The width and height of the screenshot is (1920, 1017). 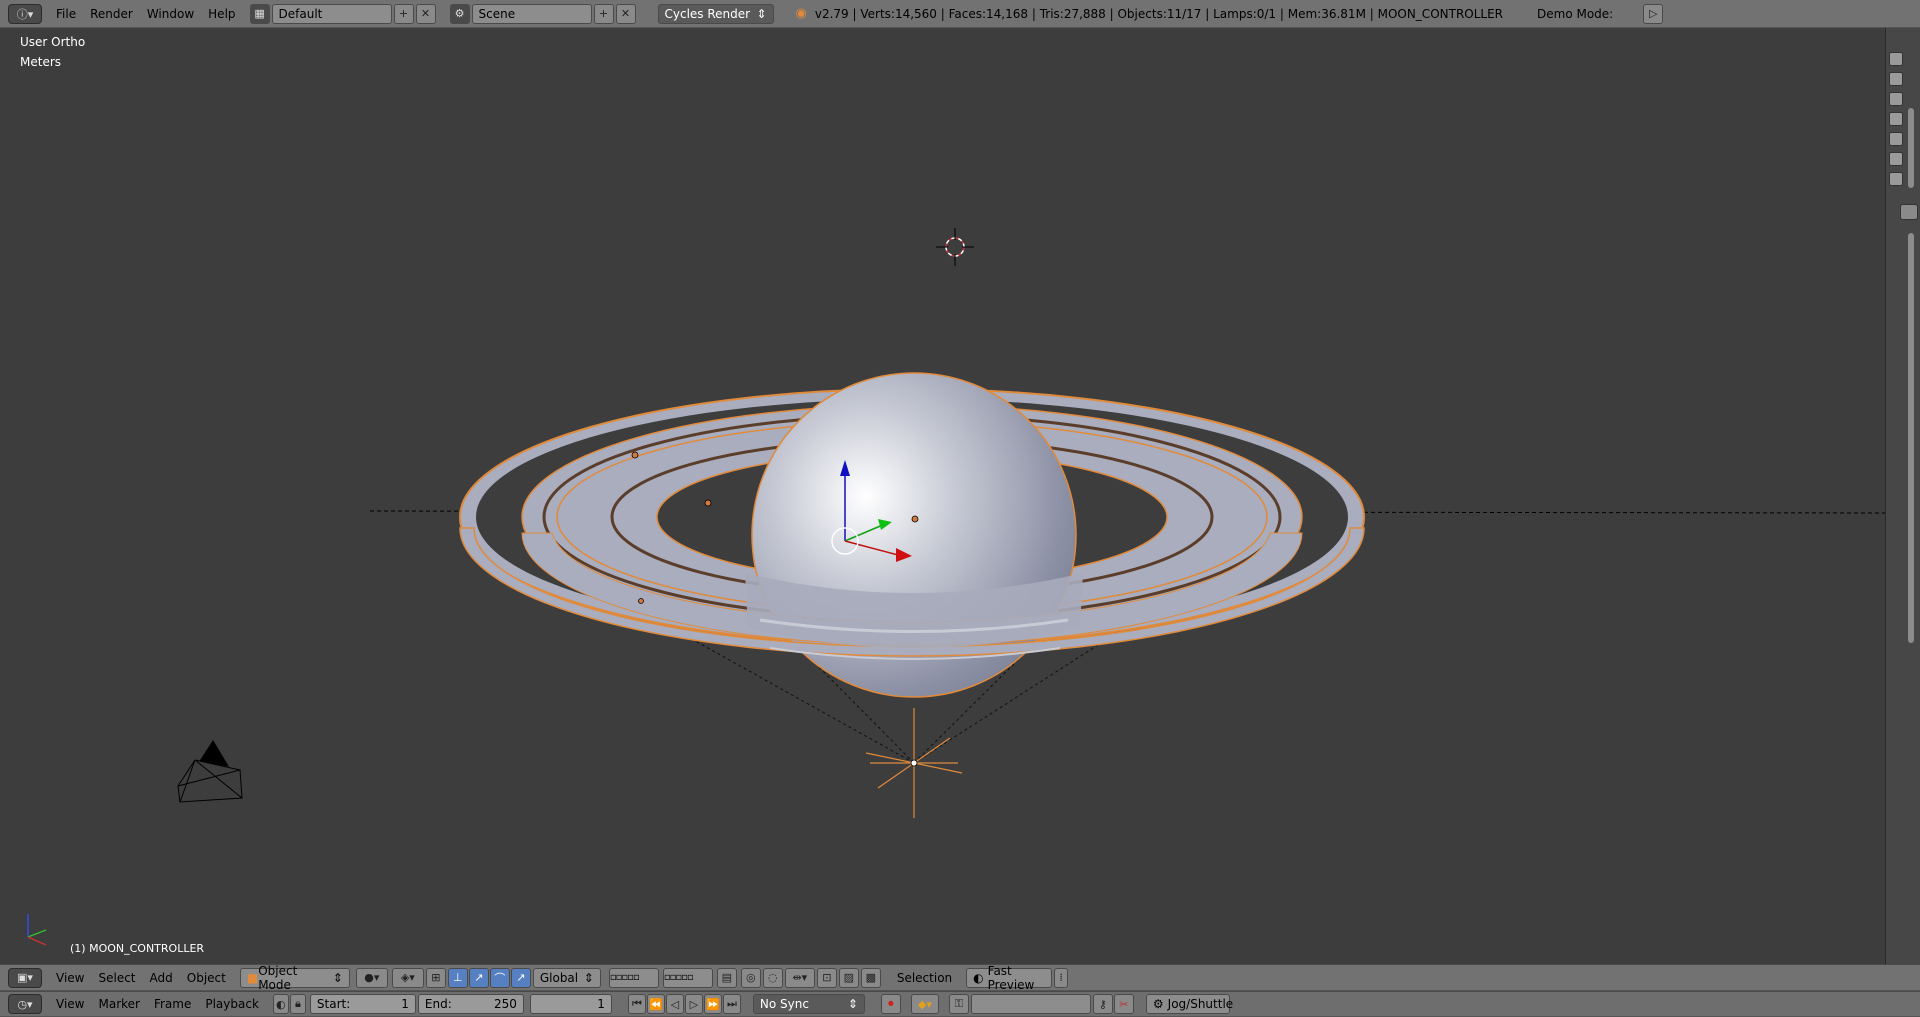 What do you see at coordinates (870, 977) in the screenshot?
I see `render-anim-icon: ▩` at bounding box center [870, 977].